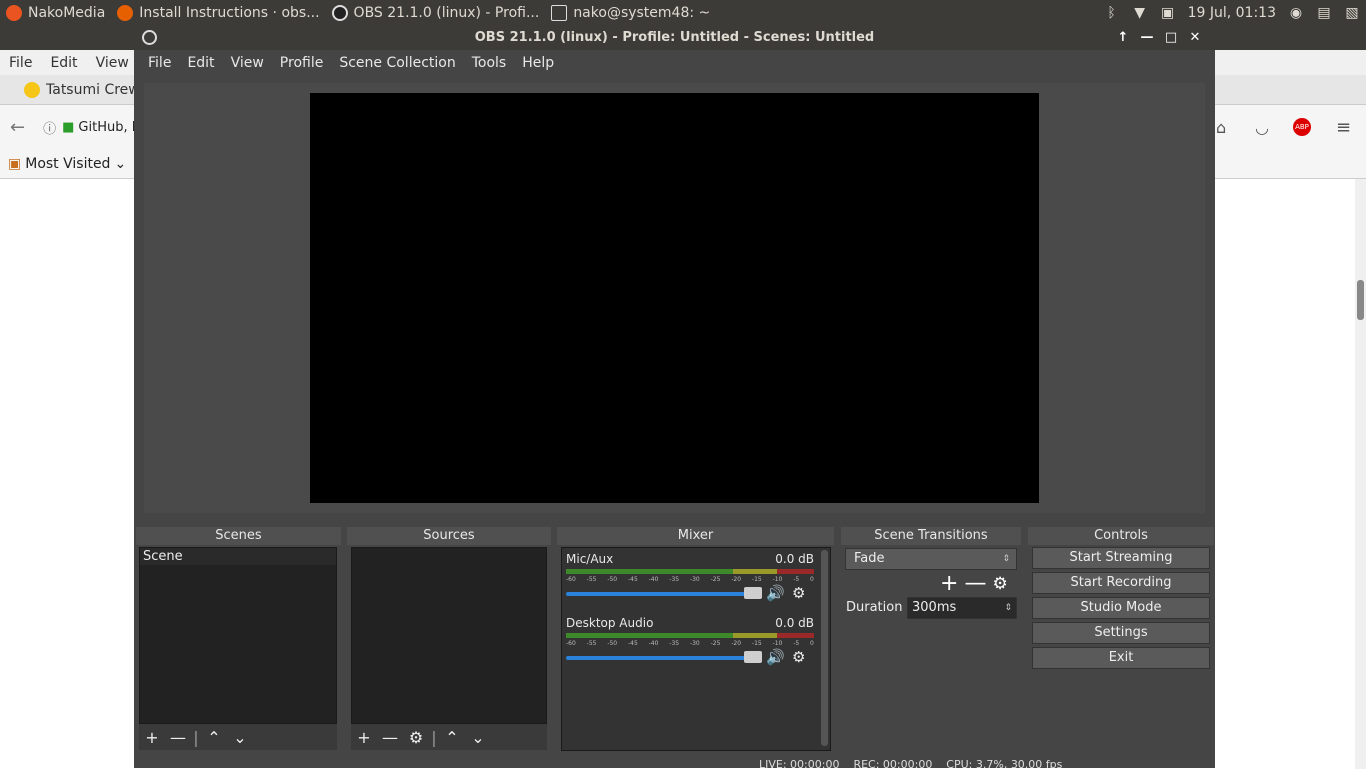 The width and height of the screenshot is (1366, 769). Describe the element at coordinates (1112, 13) in the screenshot. I see `bluetooth-icon: ᛒ` at that location.